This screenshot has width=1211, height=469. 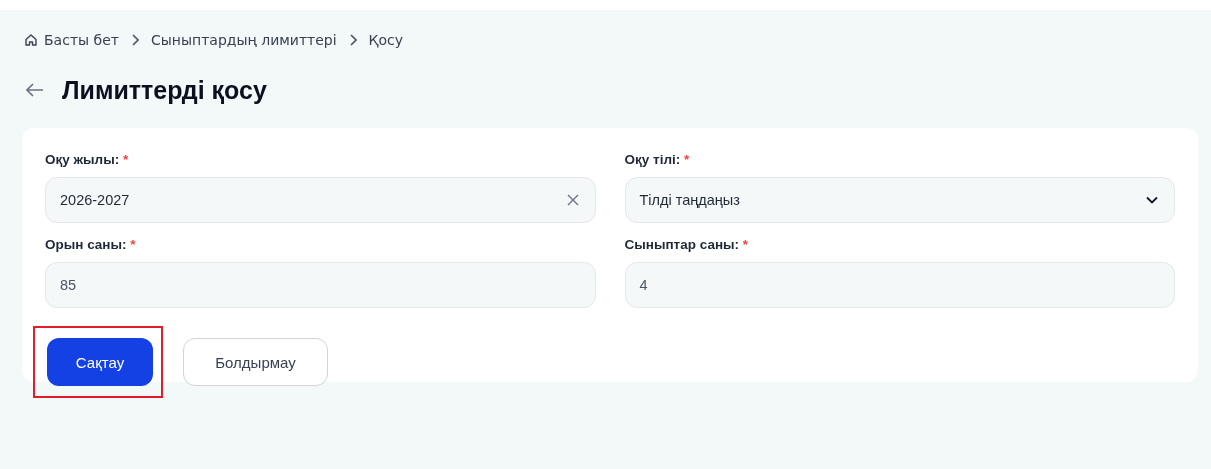 What do you see at coordinates (164, 90) in the screenshot?
I see `page-title: Лимиттерді қосу` at bounding box center [164, 90].